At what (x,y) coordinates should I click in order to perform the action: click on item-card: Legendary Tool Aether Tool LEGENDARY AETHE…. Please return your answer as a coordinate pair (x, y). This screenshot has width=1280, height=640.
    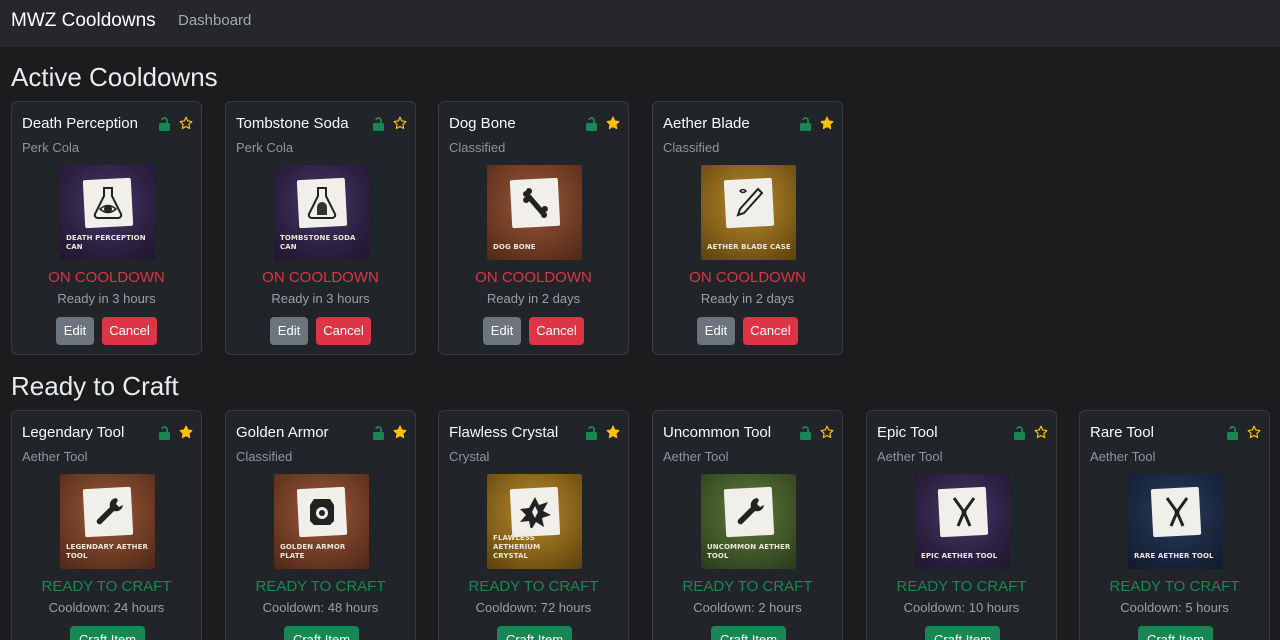
    Looking at the image, I should click on (106, 525).